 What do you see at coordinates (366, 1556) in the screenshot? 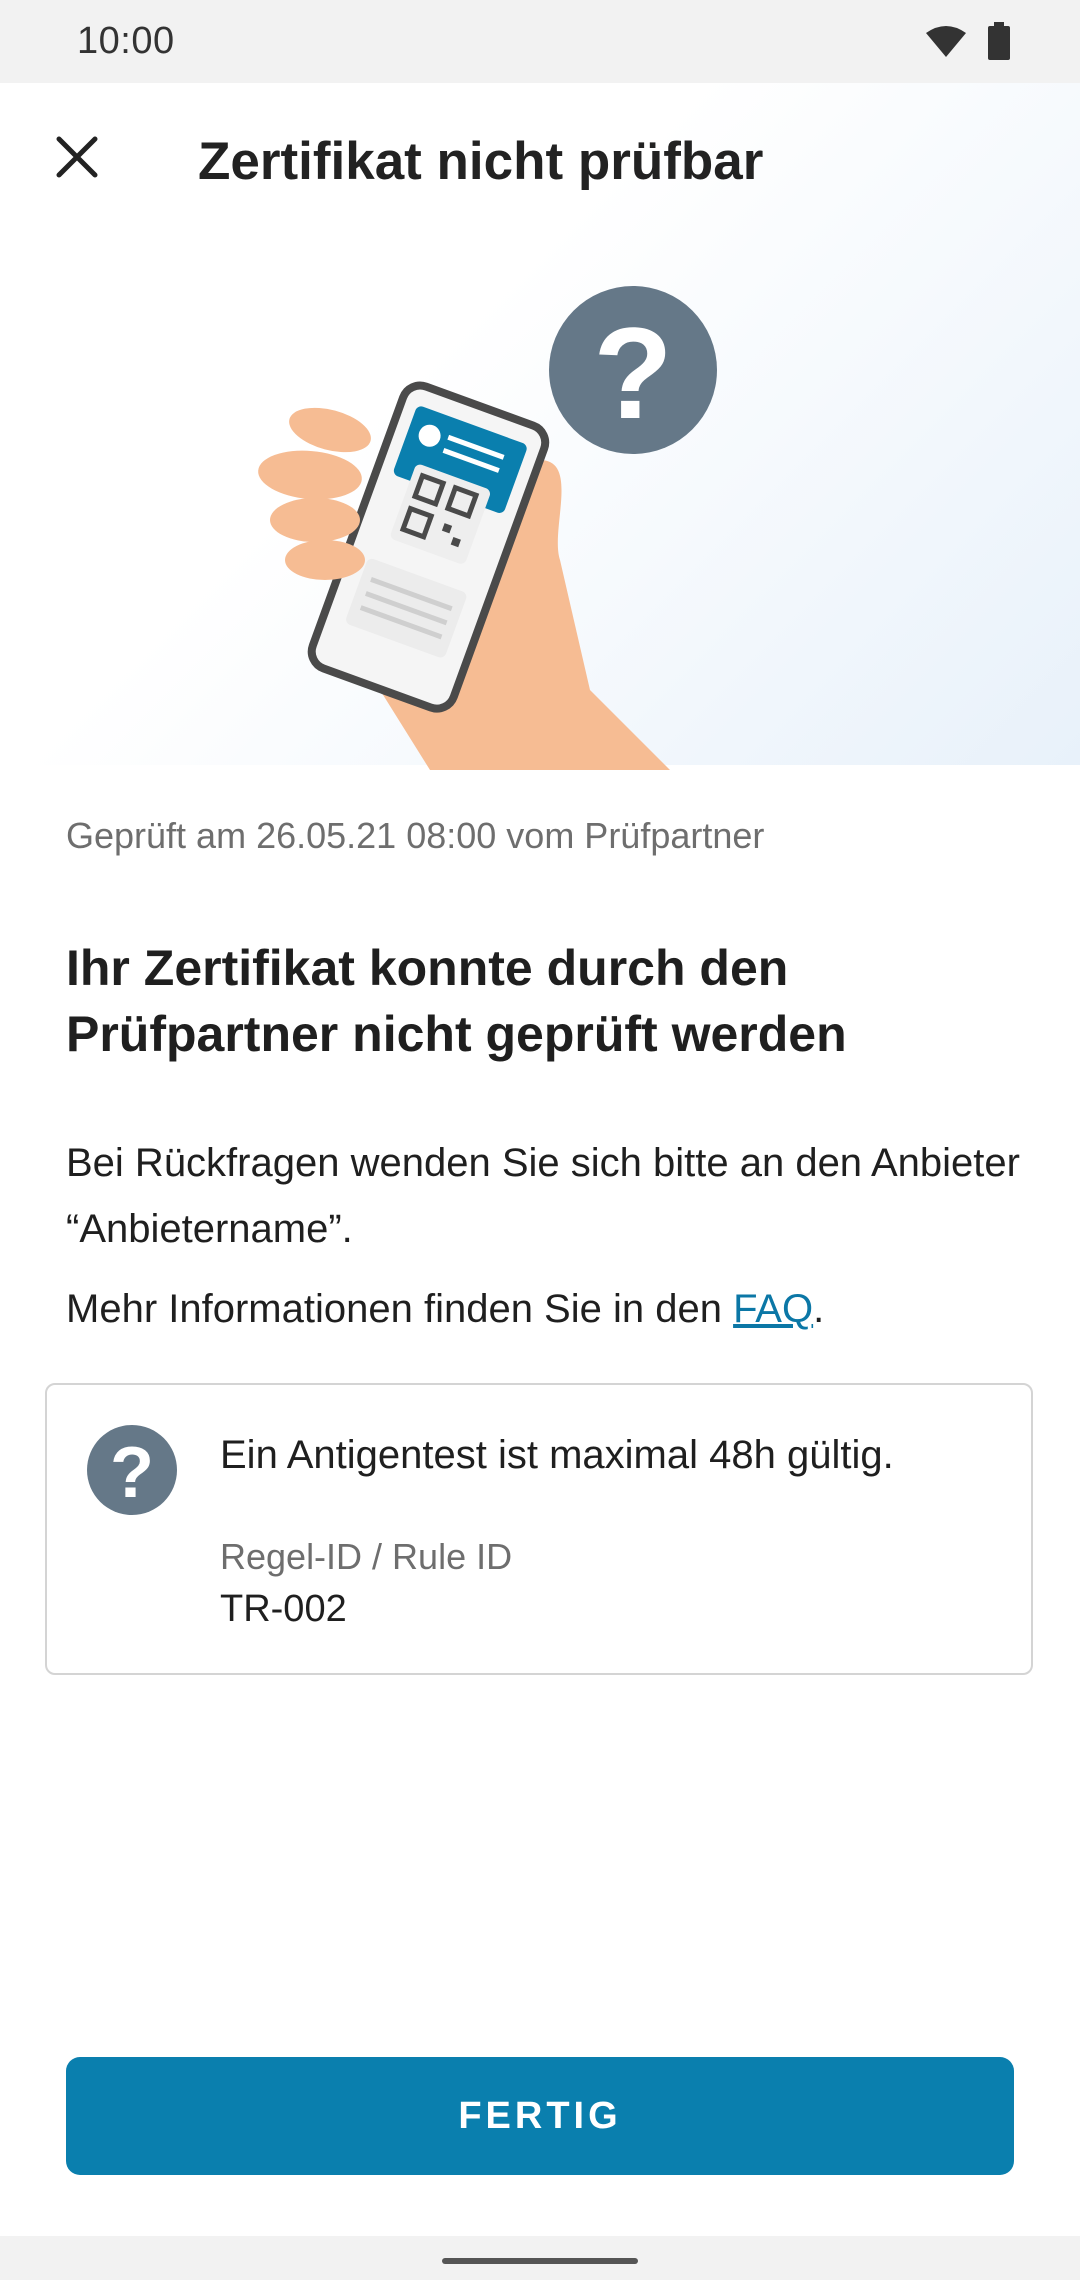
I see `rule-id-label: Regel-ID / Rule ID` at bounding box center [366, 1556].